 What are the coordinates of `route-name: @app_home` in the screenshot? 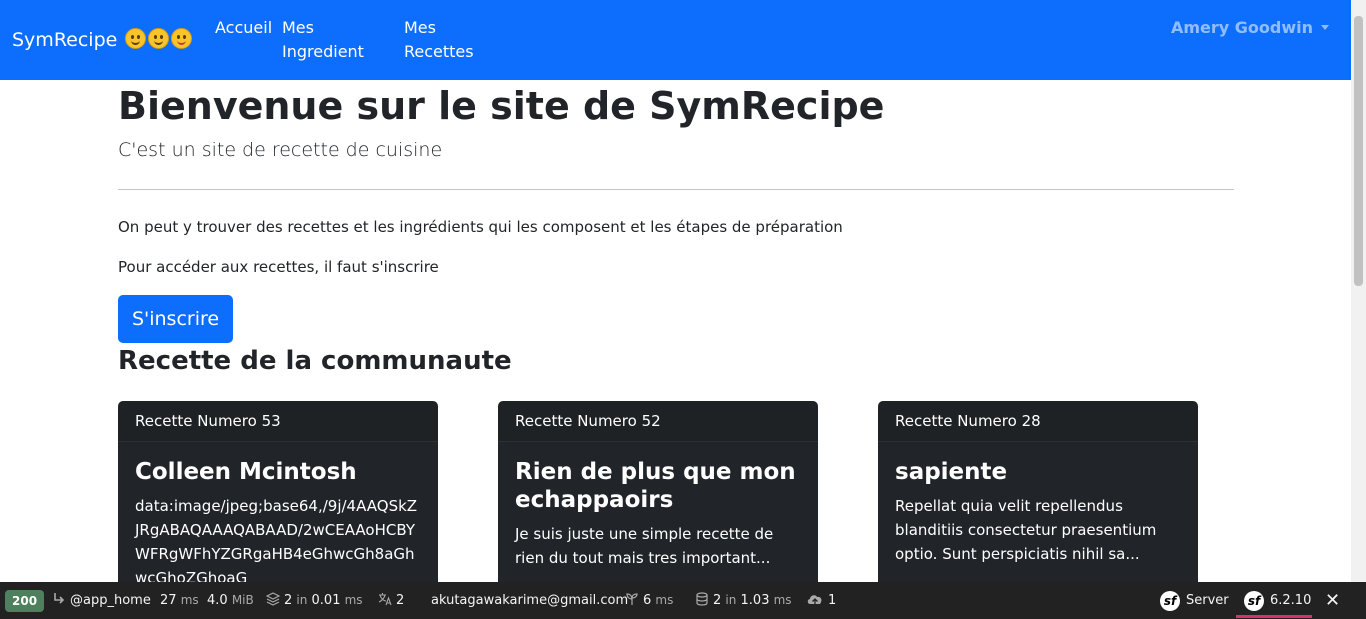 It's located at (110, 600).